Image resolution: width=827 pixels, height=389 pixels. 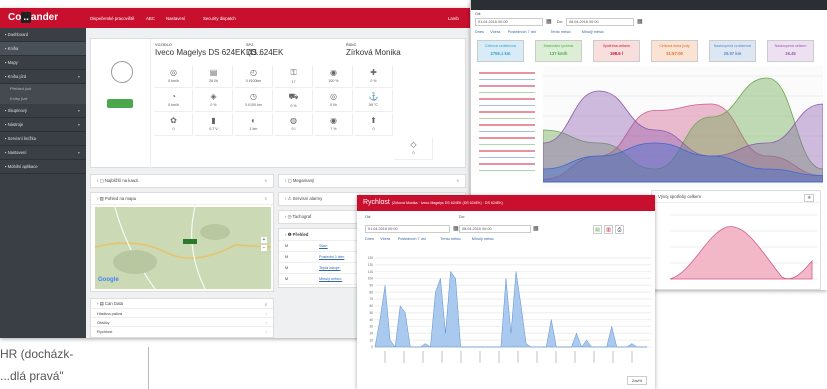 I want to click on megamap-panel: › ▢ Megamaný ≡, so click(x=372, y=181).